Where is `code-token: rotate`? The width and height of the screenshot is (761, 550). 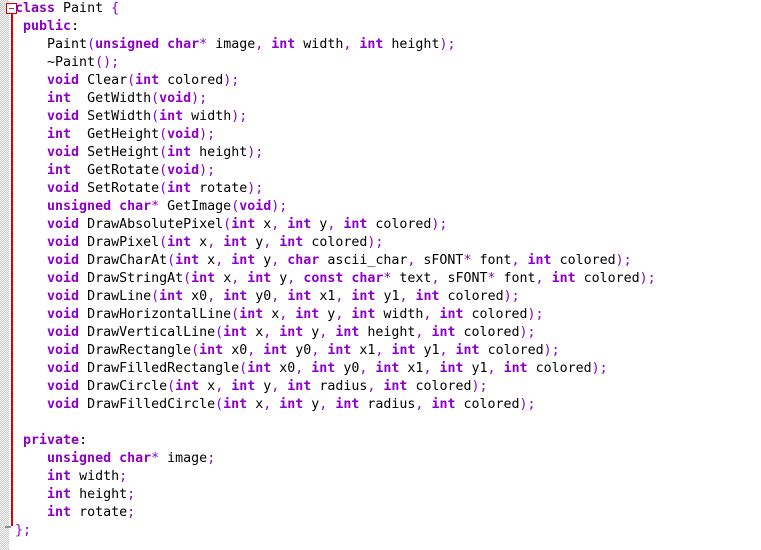
code-token: rotate is located at coordinates (219, 188).